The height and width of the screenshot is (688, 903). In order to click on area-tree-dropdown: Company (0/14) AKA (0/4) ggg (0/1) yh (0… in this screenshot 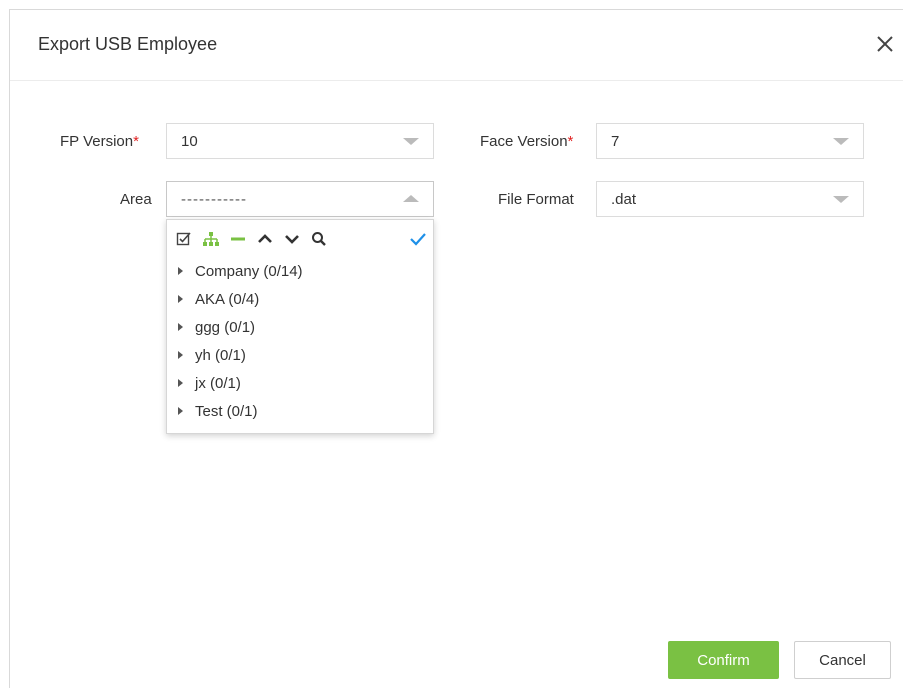, I will do `click(300, 326)`.